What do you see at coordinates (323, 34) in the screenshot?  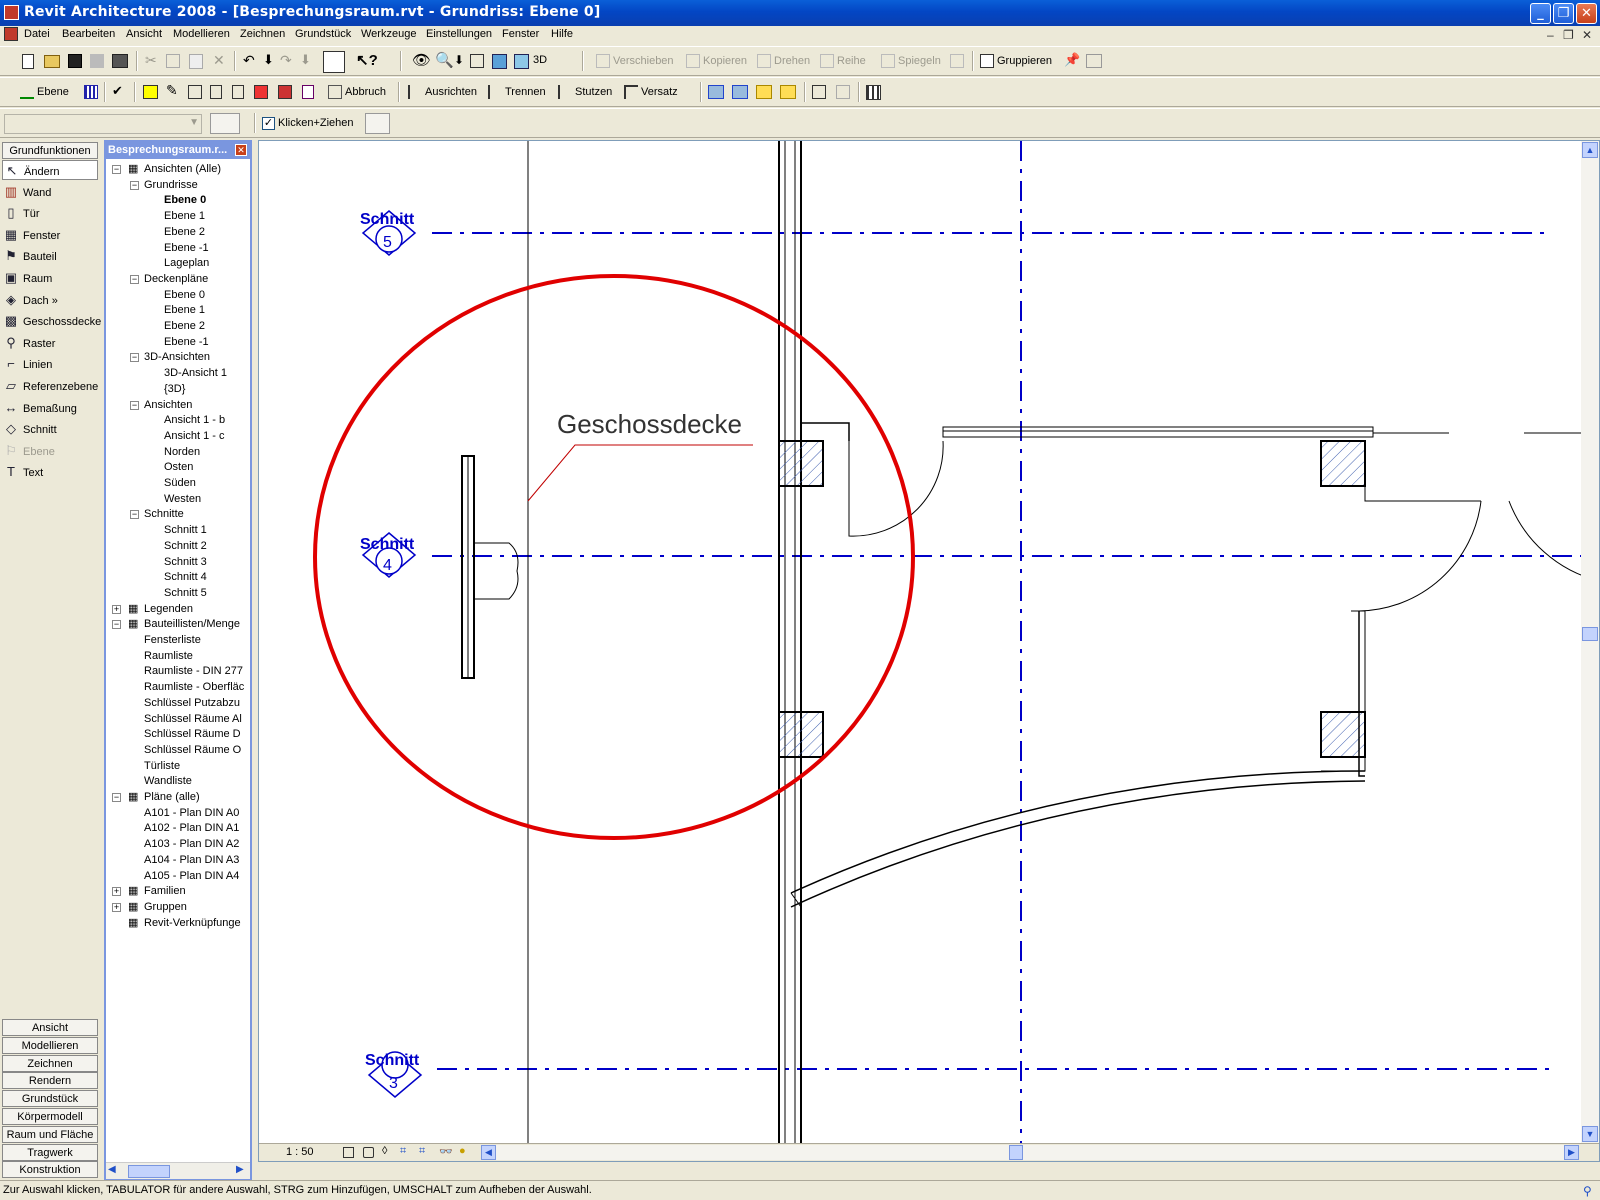 I see `menu-grundstueck: Grundstück` at bounding box center [323, 34].